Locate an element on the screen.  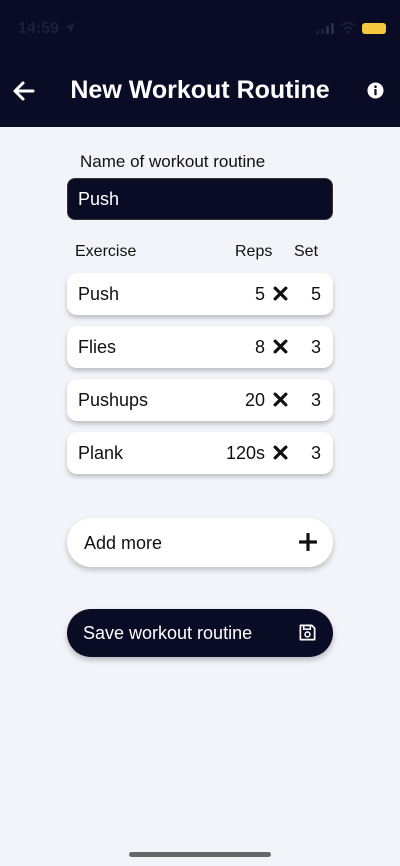
location-arrow-icon is located at coordinates (70, 28).